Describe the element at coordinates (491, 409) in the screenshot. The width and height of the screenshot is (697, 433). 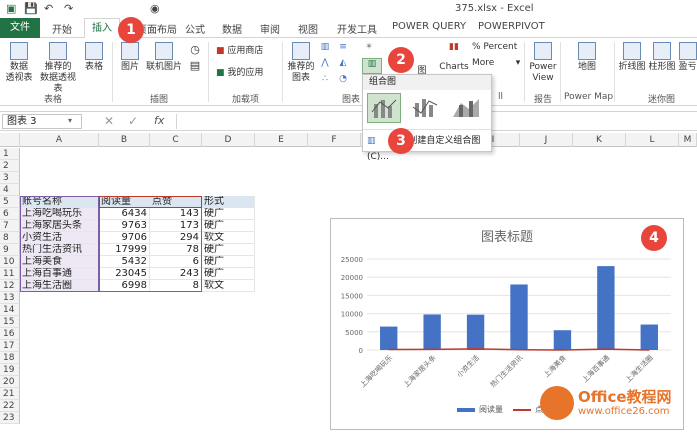
I see `legend-label: 阅读量` at that location.